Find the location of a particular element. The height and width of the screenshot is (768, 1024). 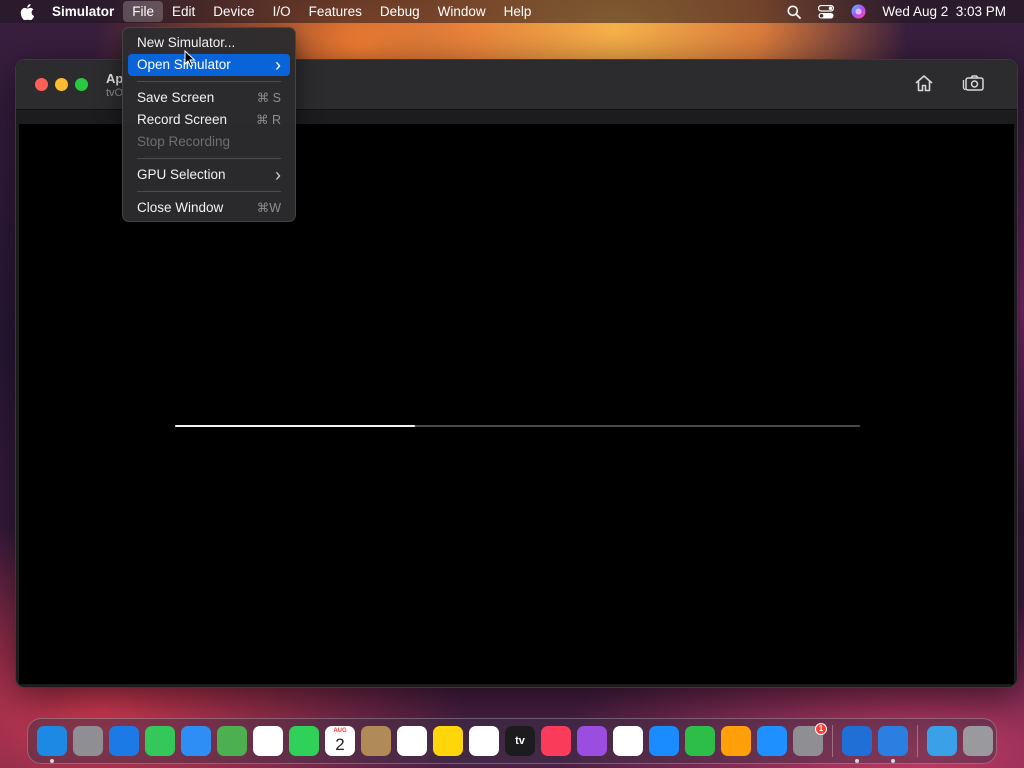

dock-icon-label: tv is located at coordinates (520, 741).